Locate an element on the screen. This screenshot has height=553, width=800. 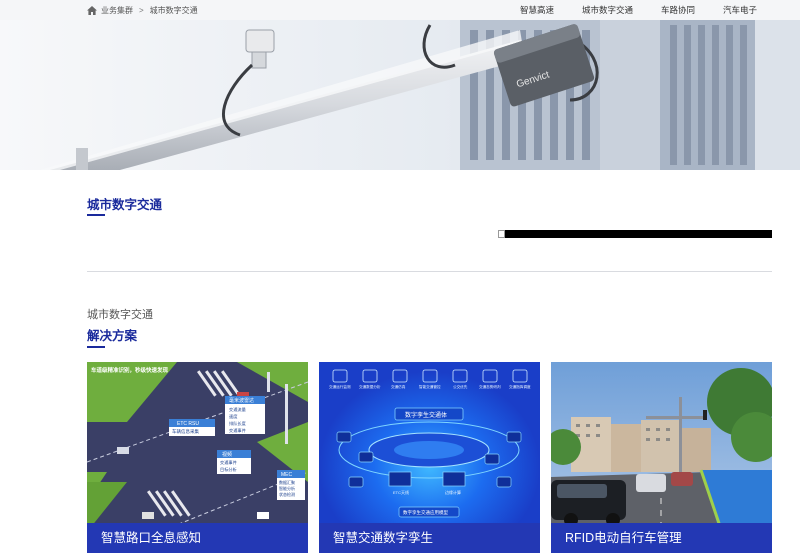
solutions-title-underline is located at coordinates (96, 347).